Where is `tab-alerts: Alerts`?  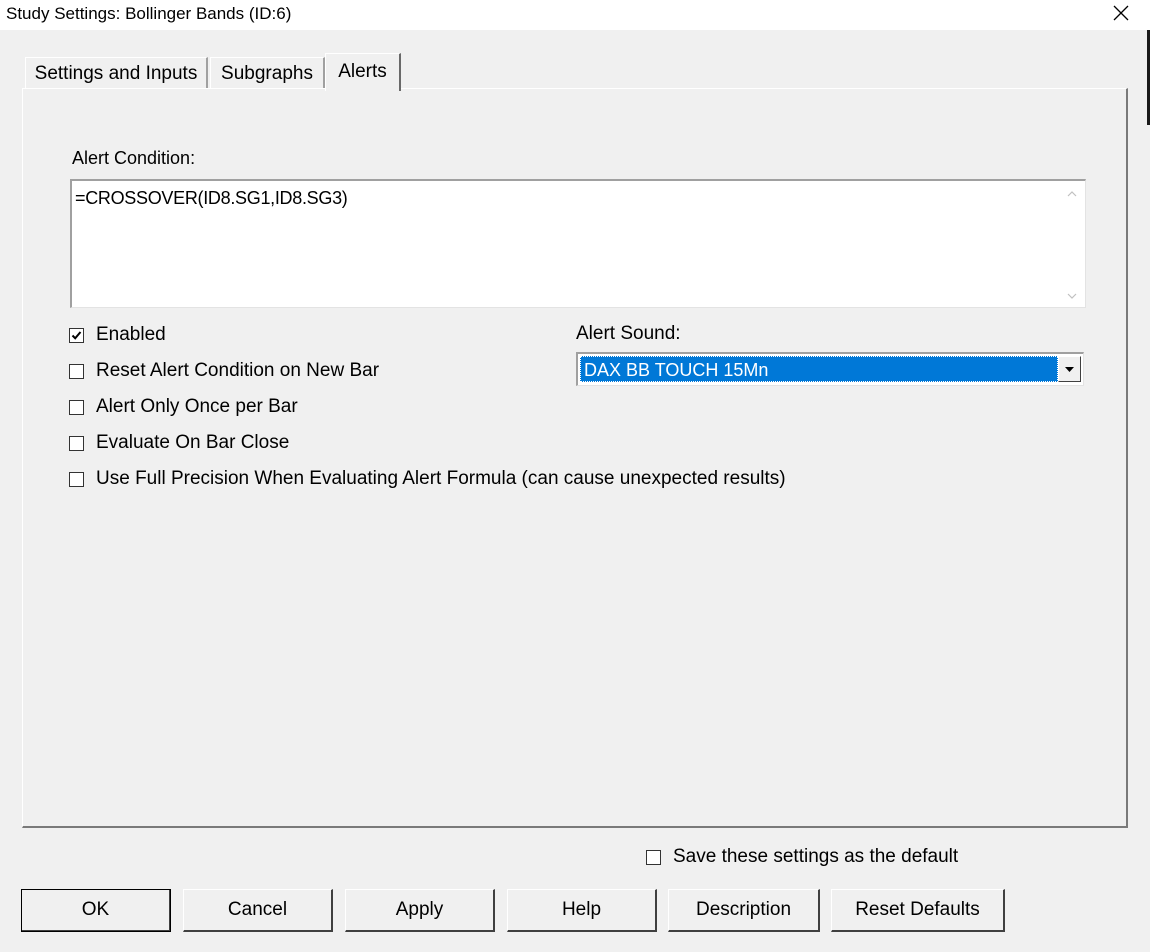
tab-alerts: Alerts is located at coordinates (363, 72).